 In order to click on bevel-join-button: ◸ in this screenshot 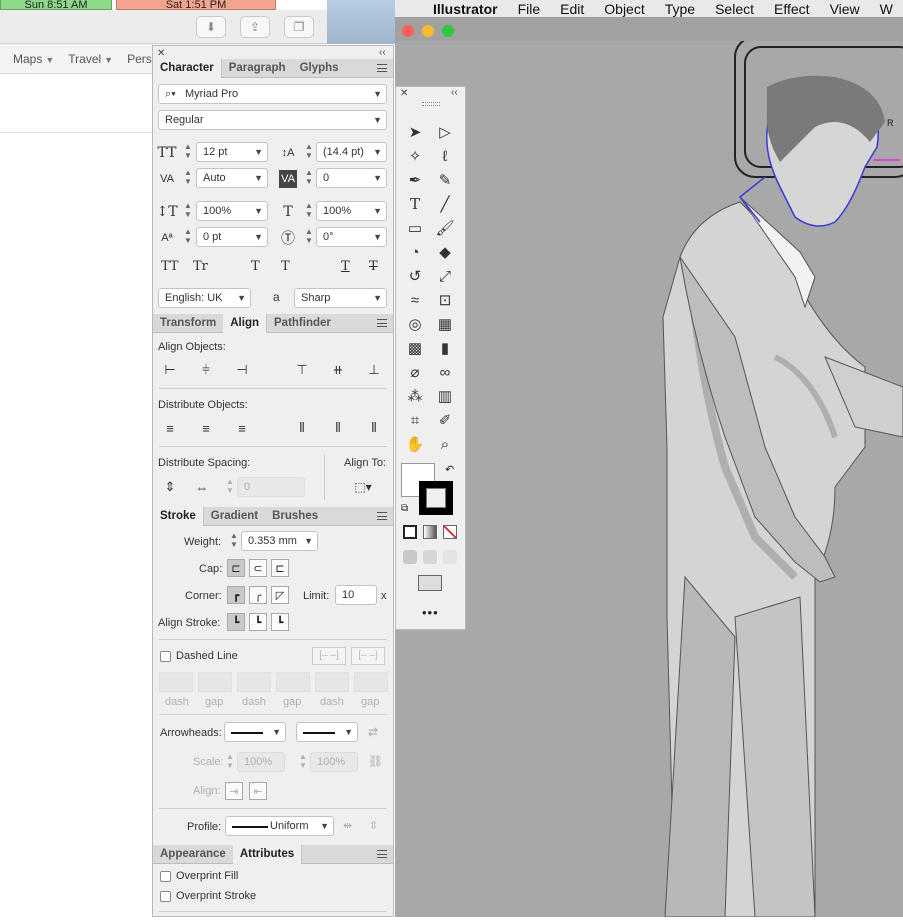, I will do `click(280, 595)`.